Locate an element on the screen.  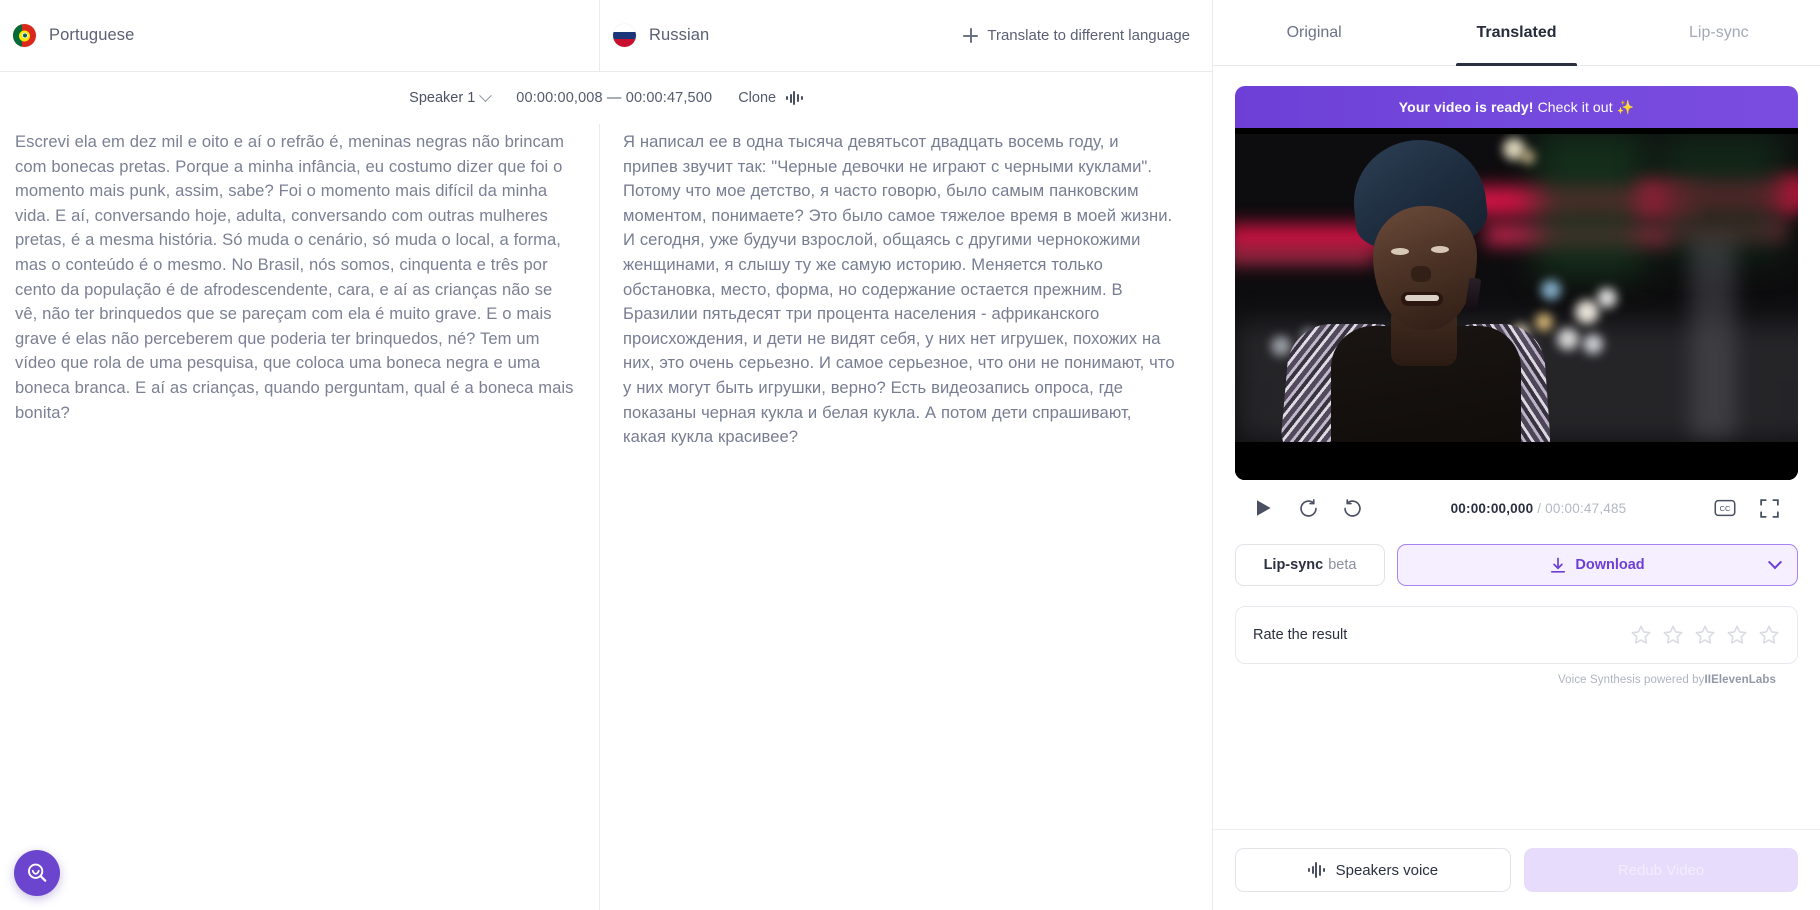
banner-rest-text: Check it out ✨ is located at coordinates (1586, 106).